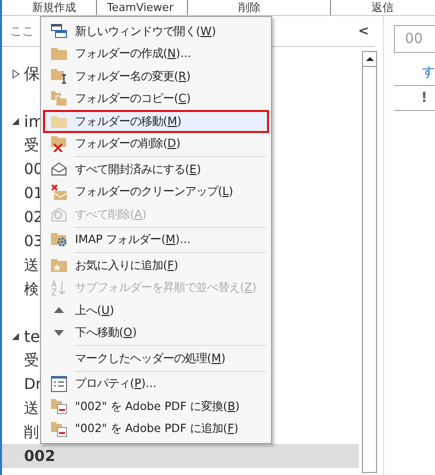 This screenshot has height=475, width=435. I want to click on menu-item: "002" を Adobe PDF に追加(F), so click(156, 429).